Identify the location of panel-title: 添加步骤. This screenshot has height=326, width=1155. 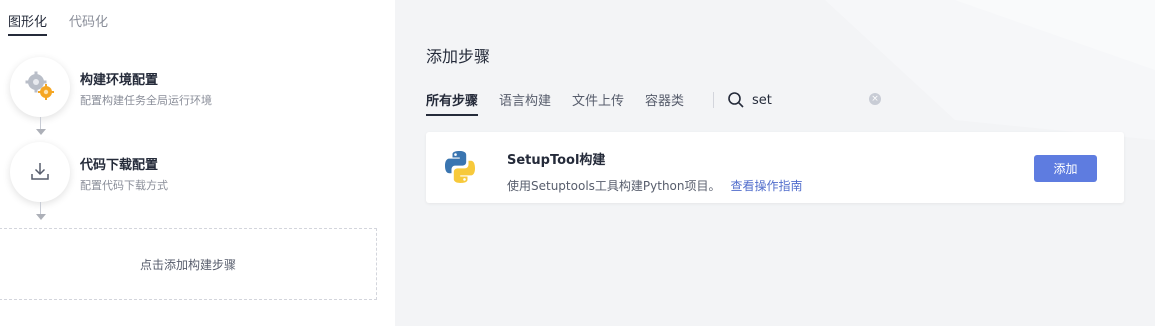
(458, 56).